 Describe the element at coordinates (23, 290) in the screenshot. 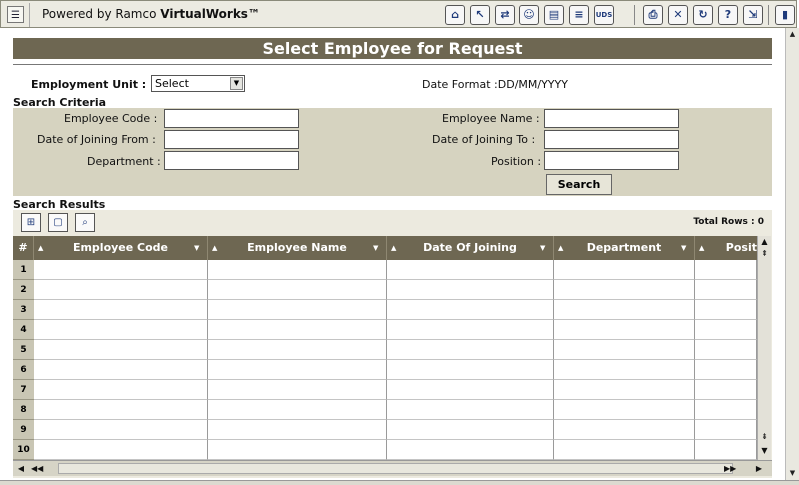

I see `row-number: 2` at that location.